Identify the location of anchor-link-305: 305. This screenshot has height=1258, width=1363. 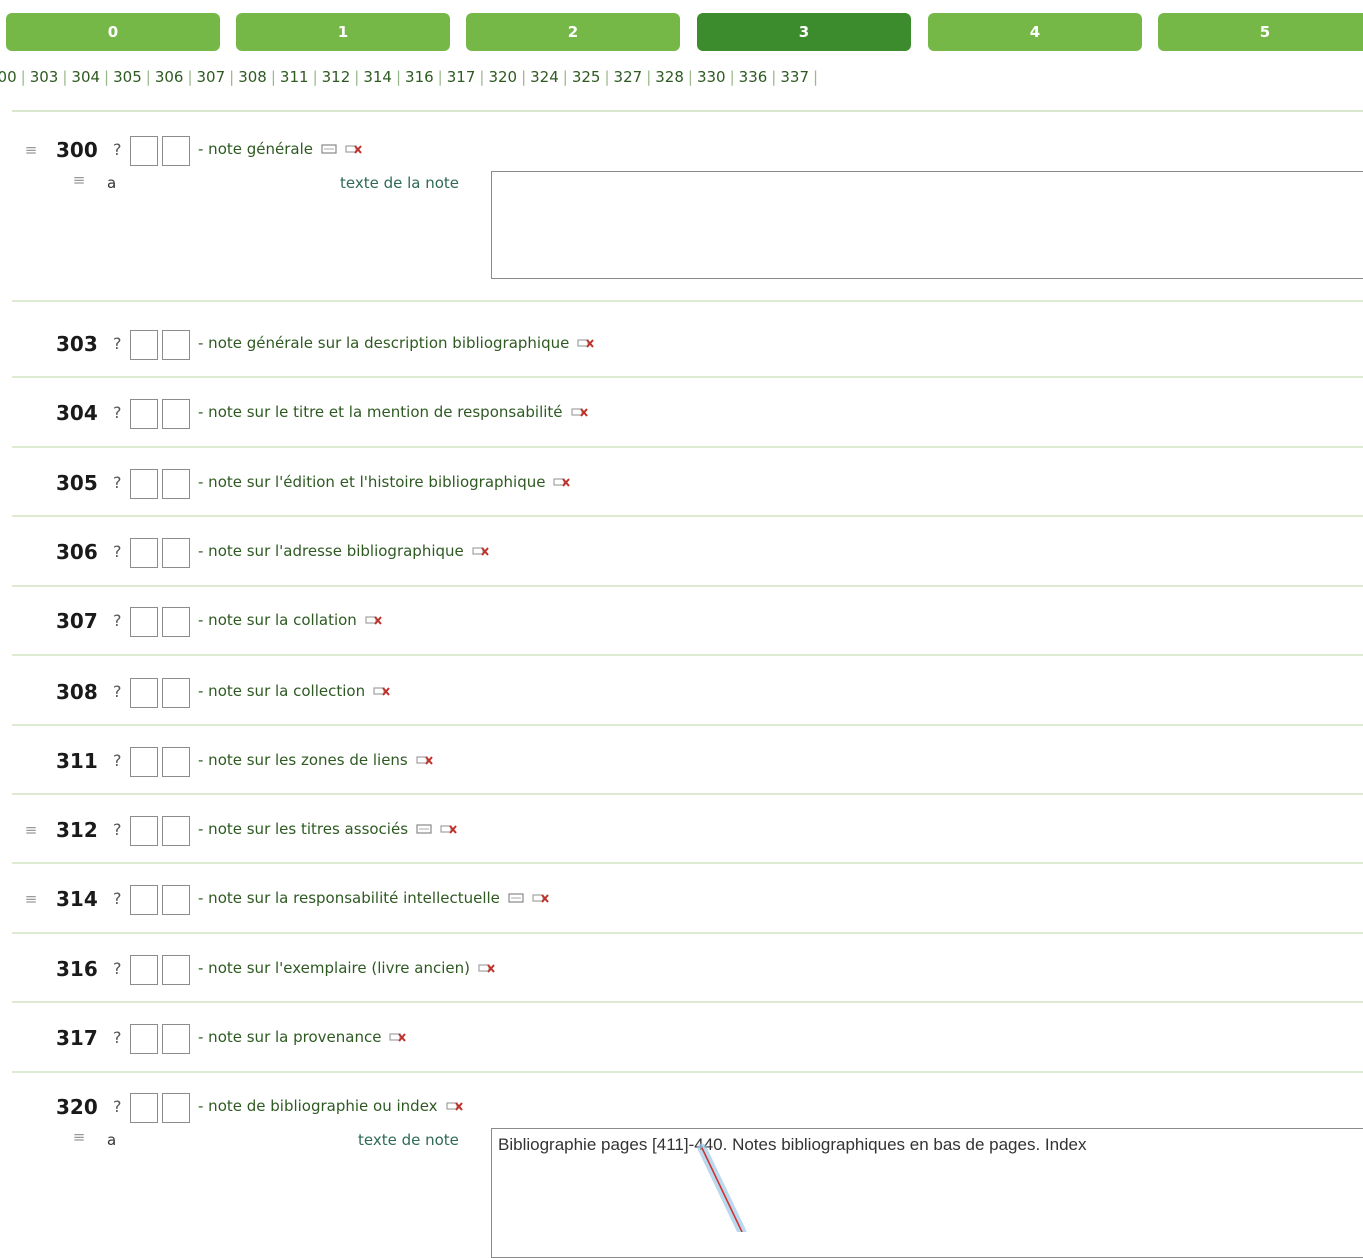
(127, 77).